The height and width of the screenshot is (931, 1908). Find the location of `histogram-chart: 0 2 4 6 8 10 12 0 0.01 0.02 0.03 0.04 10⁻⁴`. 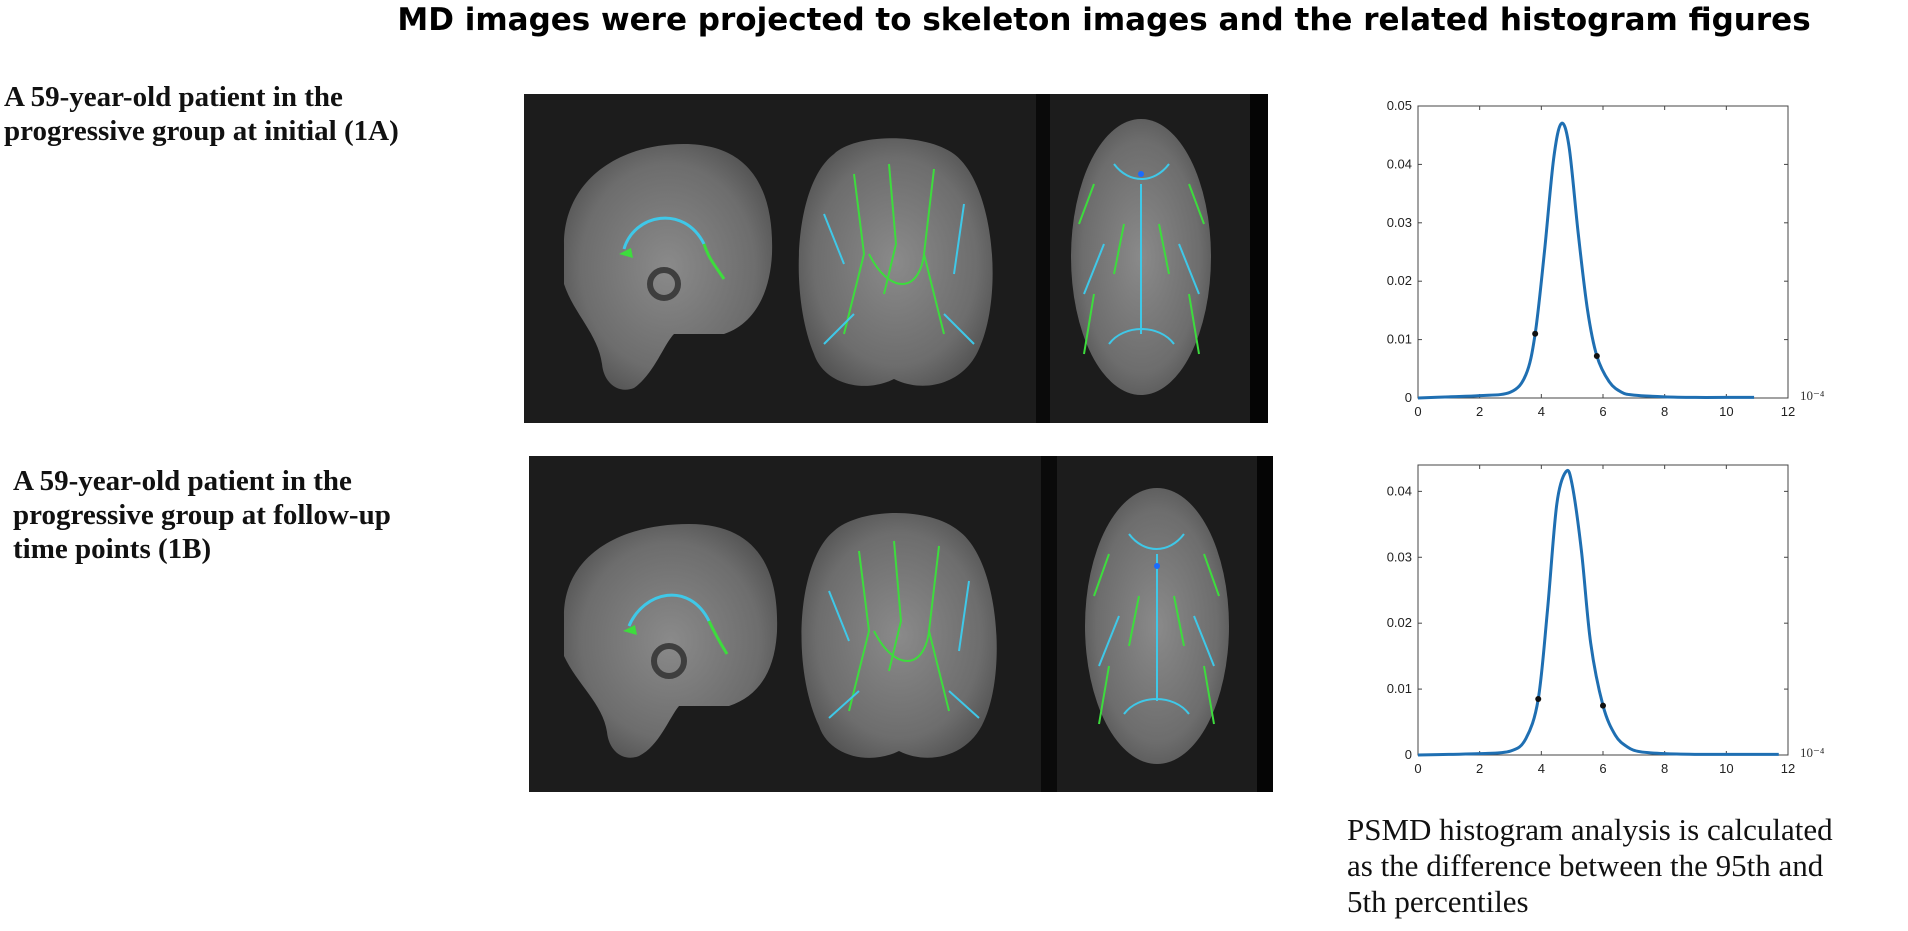

histogram-chart: 0 2 4 6 8 10 12 0 0.01 0.02 0.03 0.04 10⁻⁴ is located at coordinates (1606, 620).